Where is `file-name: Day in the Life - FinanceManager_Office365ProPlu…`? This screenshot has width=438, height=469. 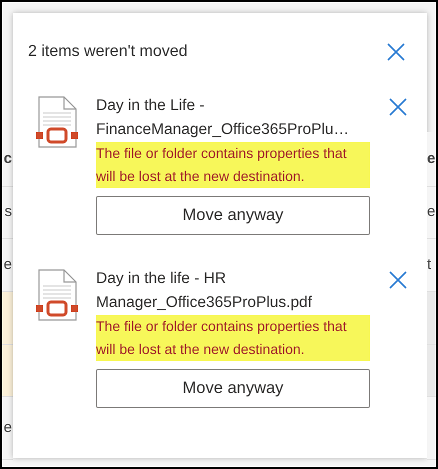 file-name: Day in the Life - FinanceManager_Office365ProPlu… is located at coordinates (223, 118).